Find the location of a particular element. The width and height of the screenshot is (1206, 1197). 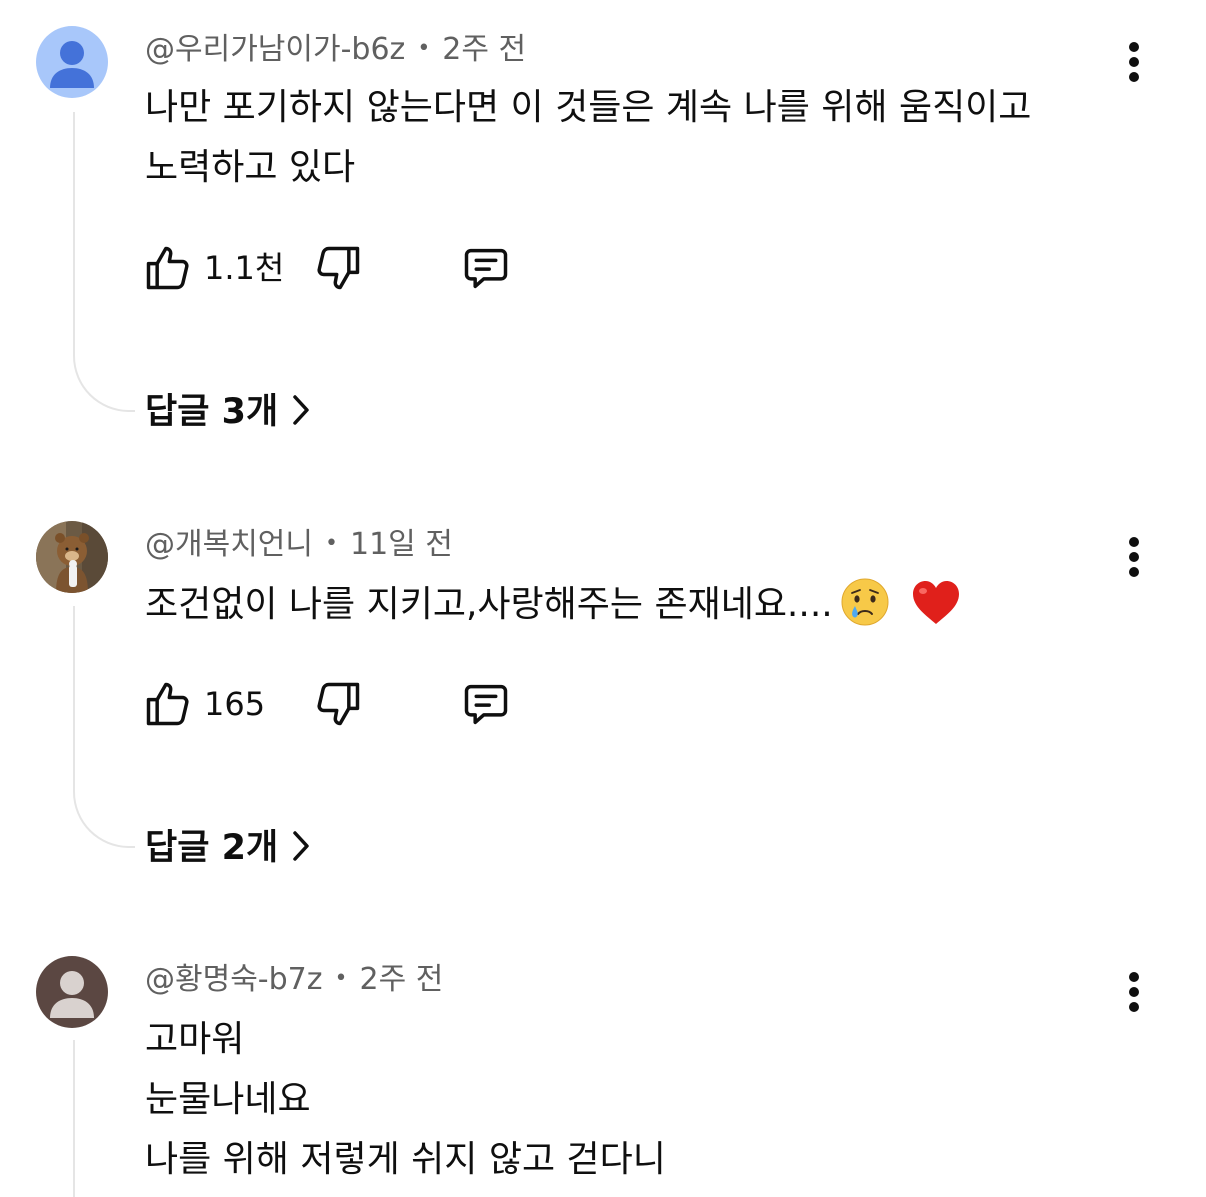

comment-text-line: 나만 포기하지 않는다면 이 것들은 계속 나를 위해 움직이고 is located at coordinates (588, 107).